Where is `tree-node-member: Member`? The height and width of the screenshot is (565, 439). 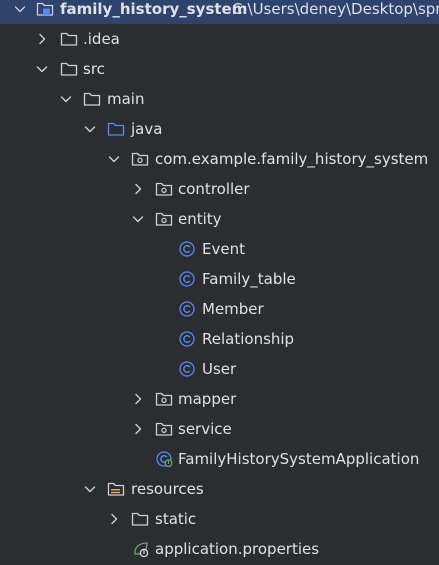
tree-node-member: Member is located at coordinates (219, 309).